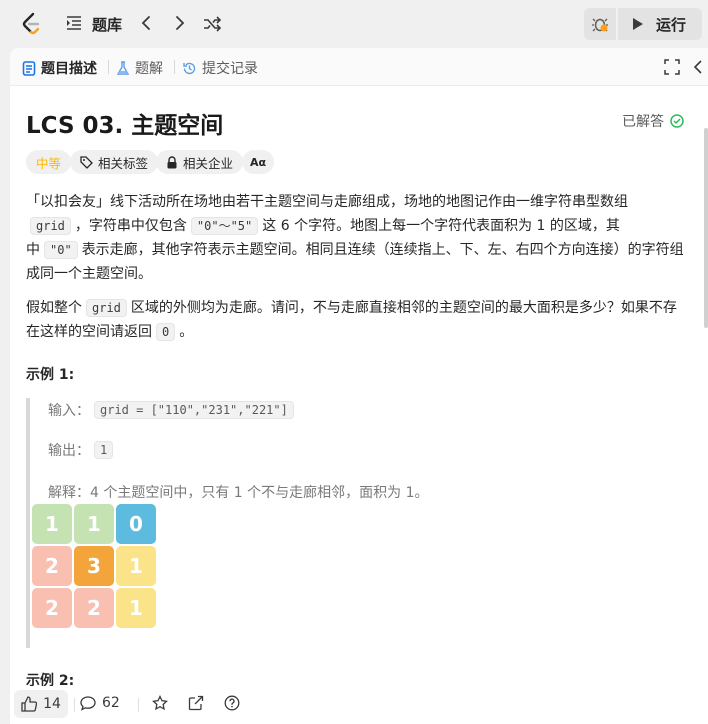  Describe the element at coordinates (677, 121) in the screenshot. I see `check-circle-icon` at that location.